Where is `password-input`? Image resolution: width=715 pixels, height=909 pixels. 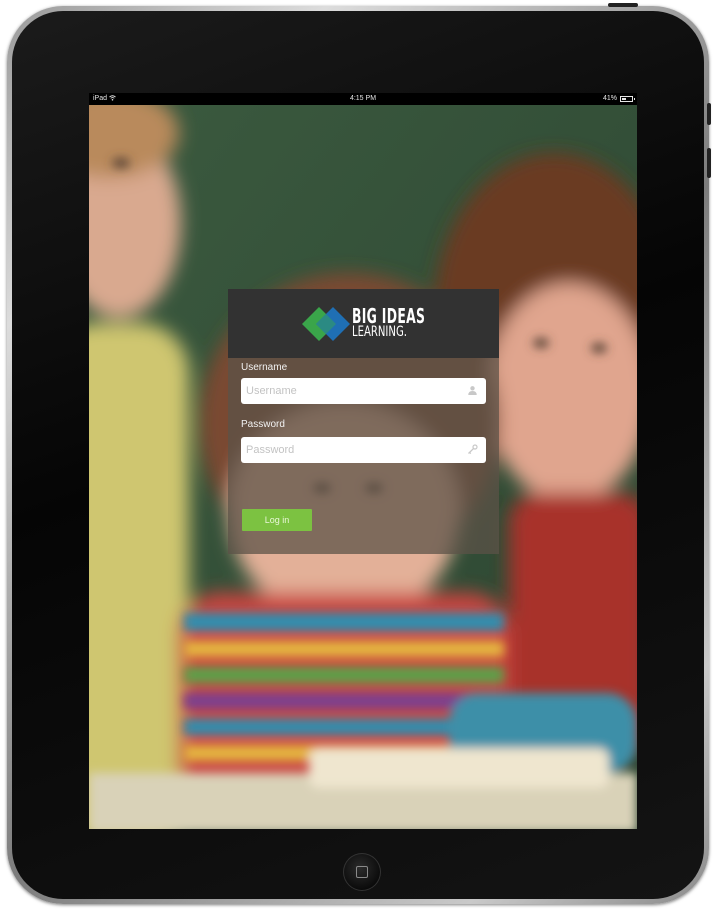
password-input is located at coordinates (348, 450).